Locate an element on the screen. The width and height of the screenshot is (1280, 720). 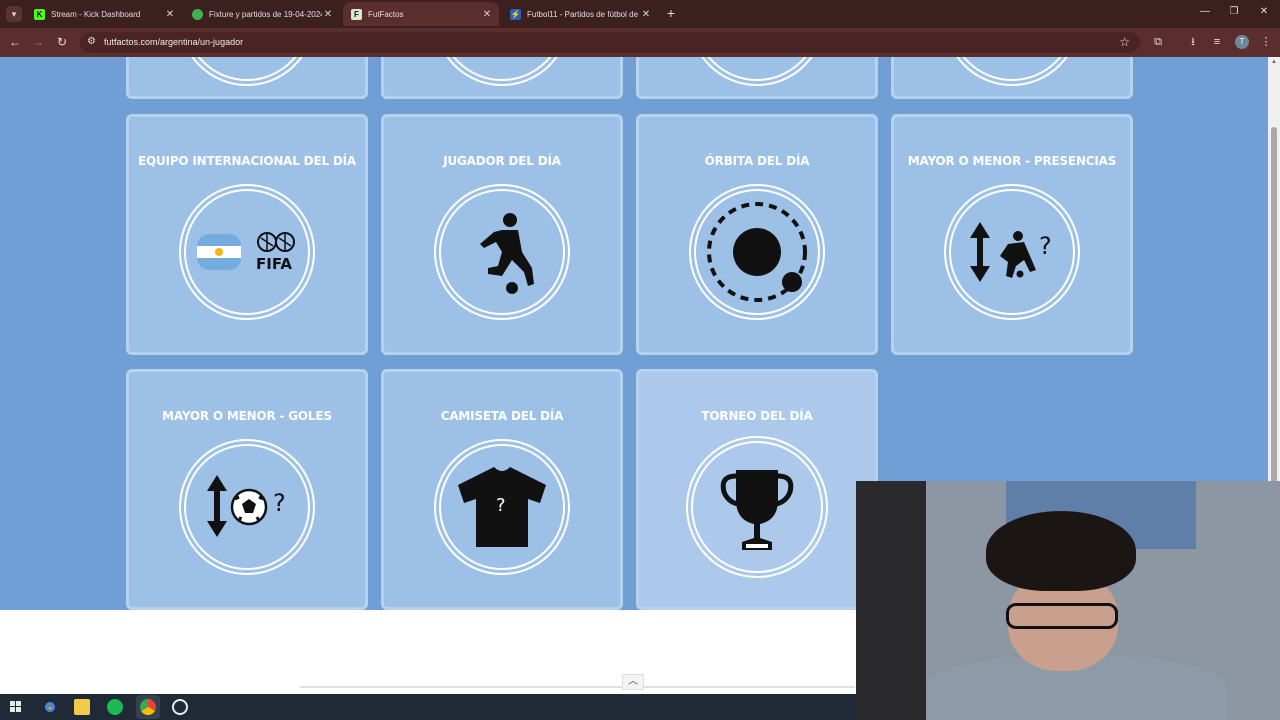
webcam-person-glasses is located at coordinates (1062, 616).